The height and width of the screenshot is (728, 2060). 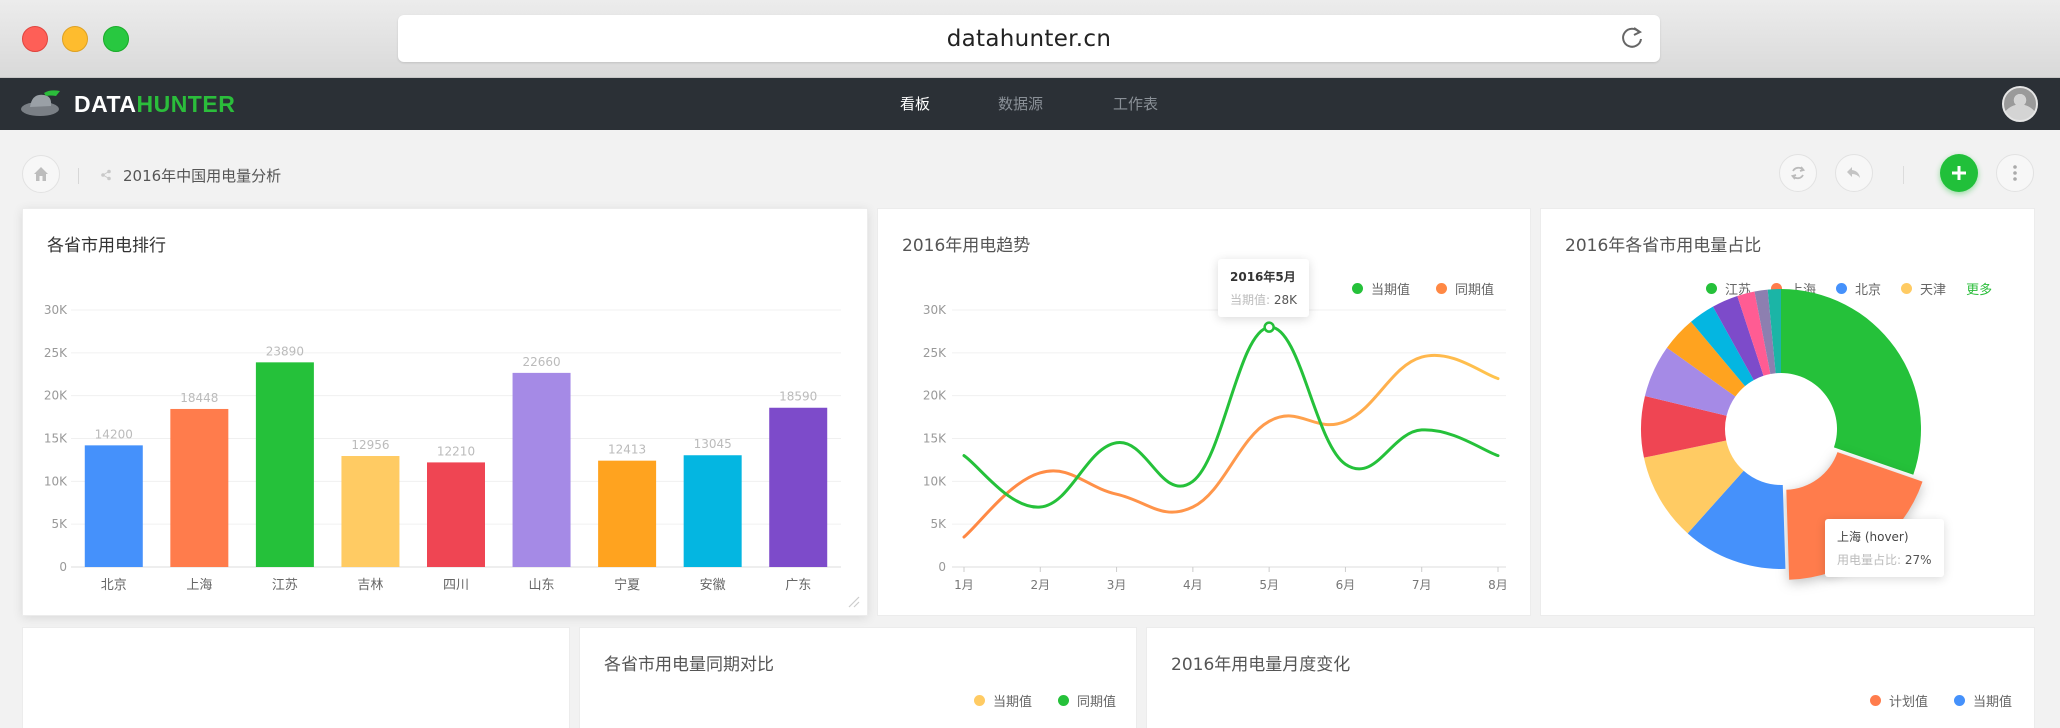 I want to click on x-tick-label: 安徽, so click(x=713, y=585).